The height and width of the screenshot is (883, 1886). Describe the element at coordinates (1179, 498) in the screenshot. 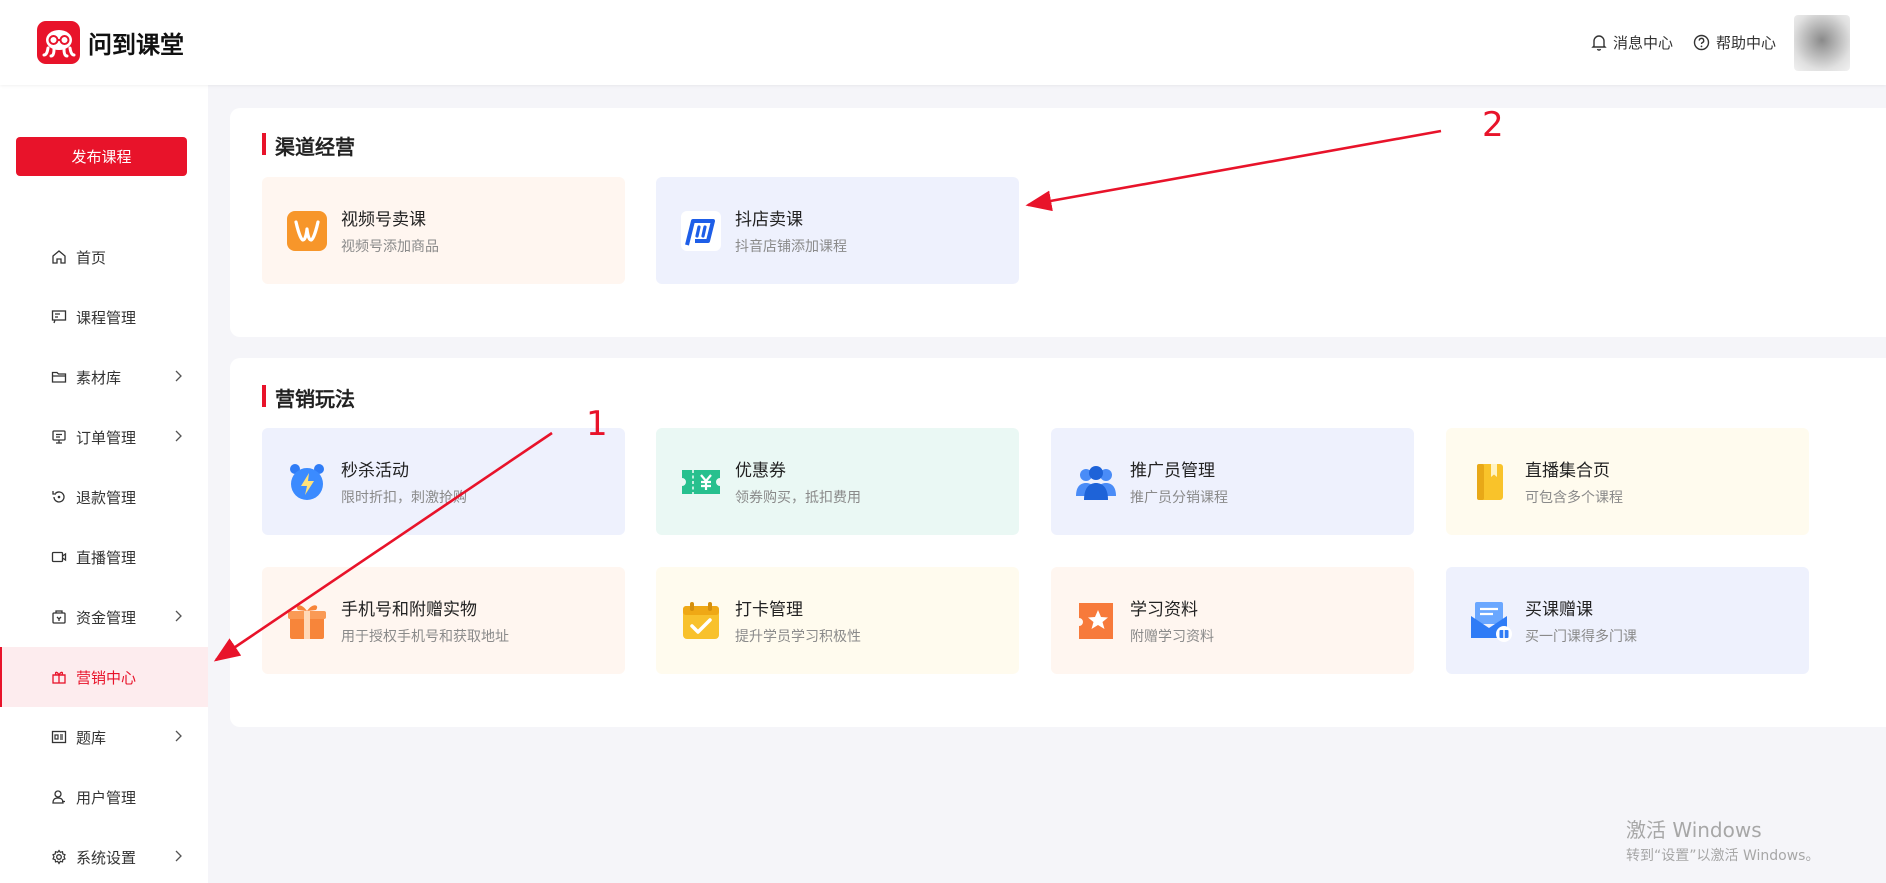

I see `card-desc: 推广员分销课程` at that location.